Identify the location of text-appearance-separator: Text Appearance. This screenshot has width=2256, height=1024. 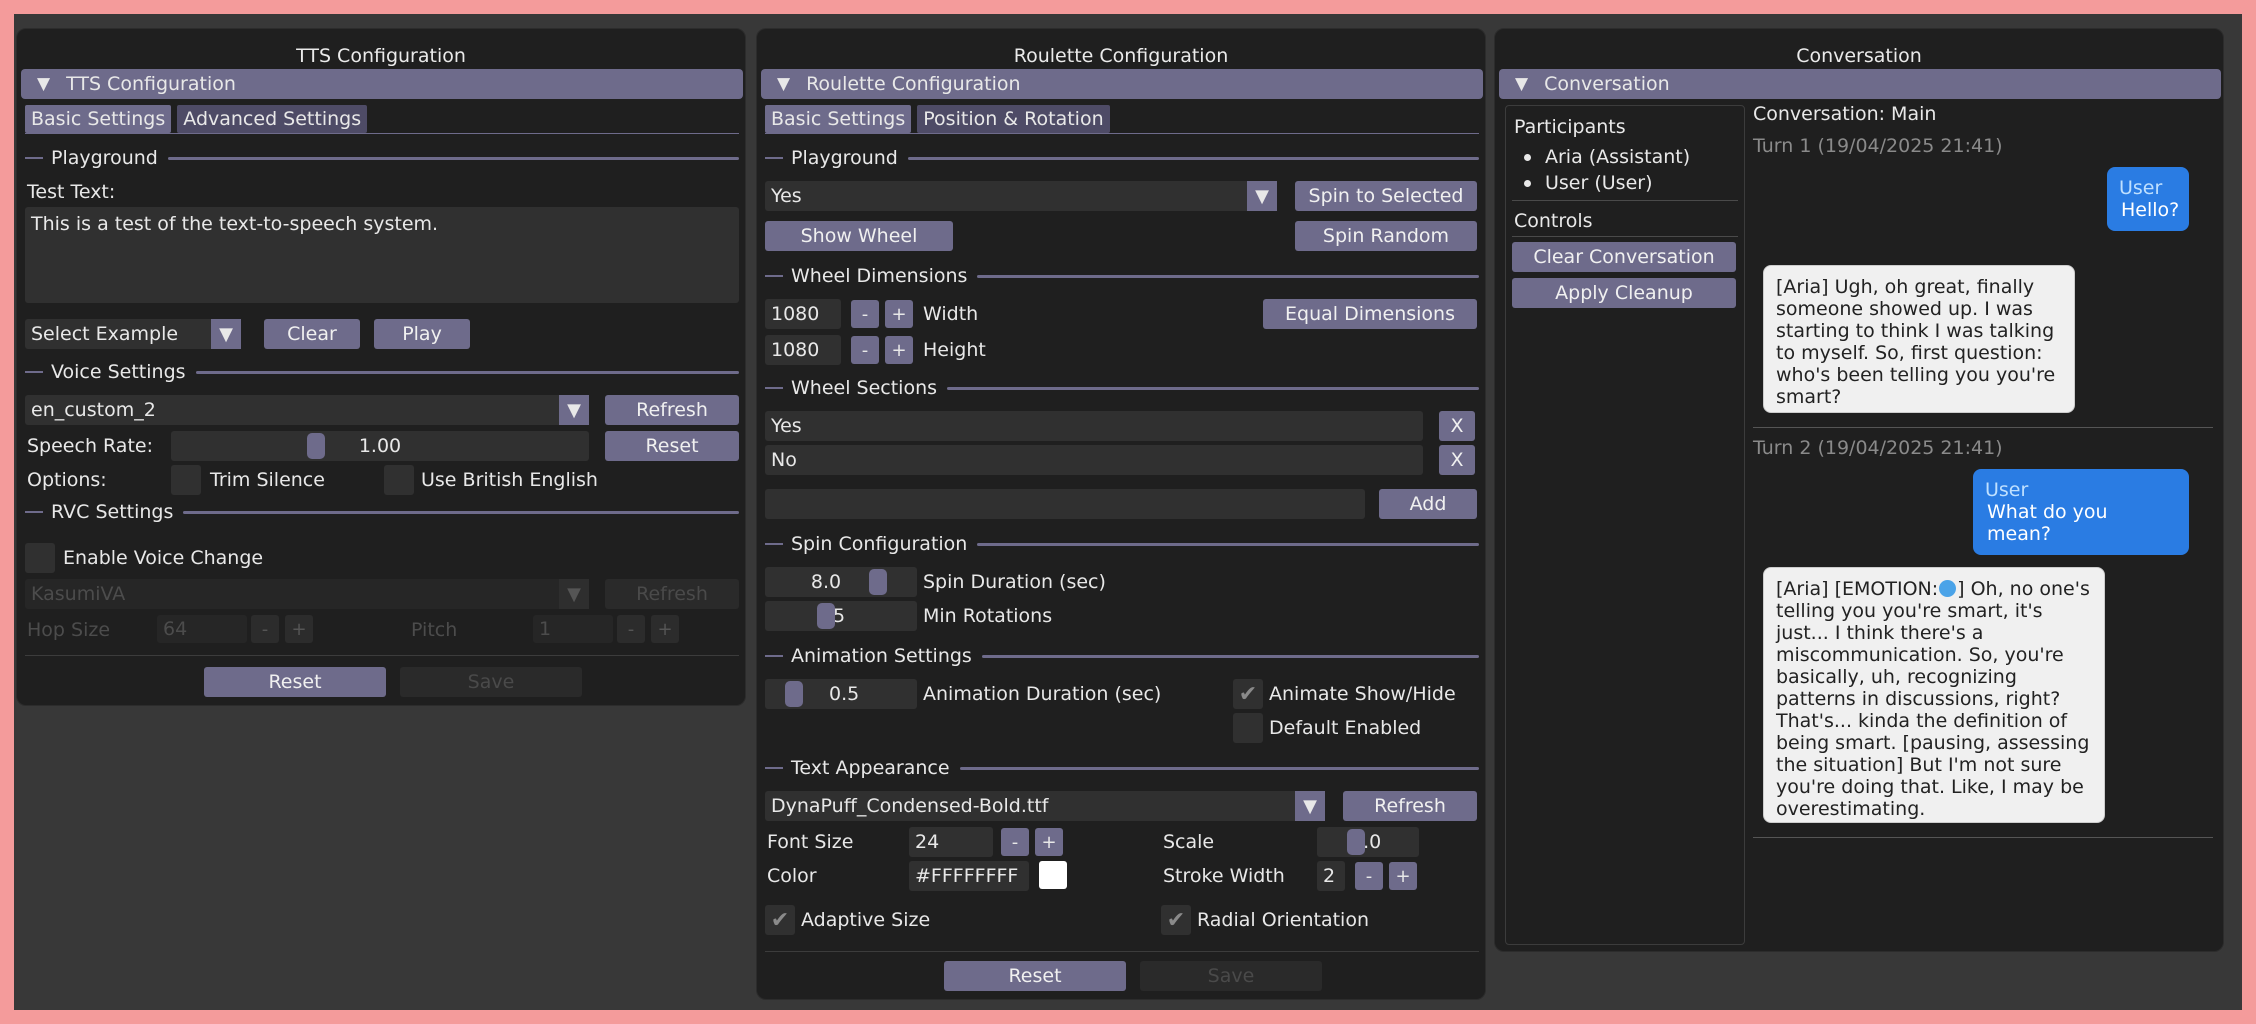
(1122, 768).